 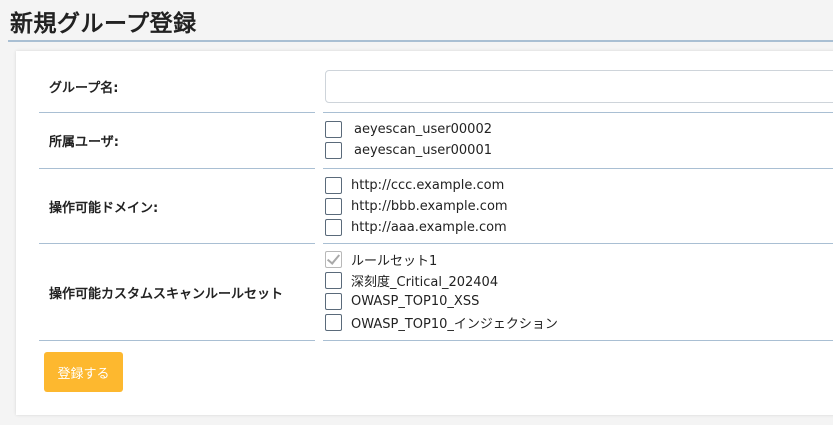 What do you see at coordinates (423, 129) in the screenshot?
I see `user-option-label: aeyescan_user00002` at bounding box center [423, 129].